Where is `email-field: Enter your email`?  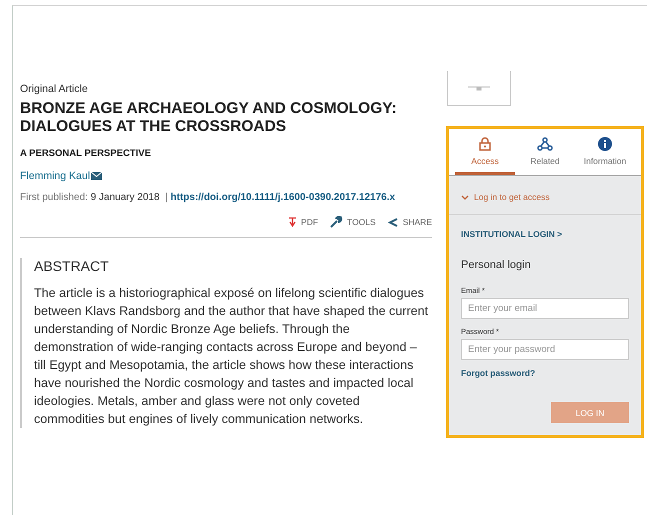 email-field: Enter your email is located at coordinates (545, 308).